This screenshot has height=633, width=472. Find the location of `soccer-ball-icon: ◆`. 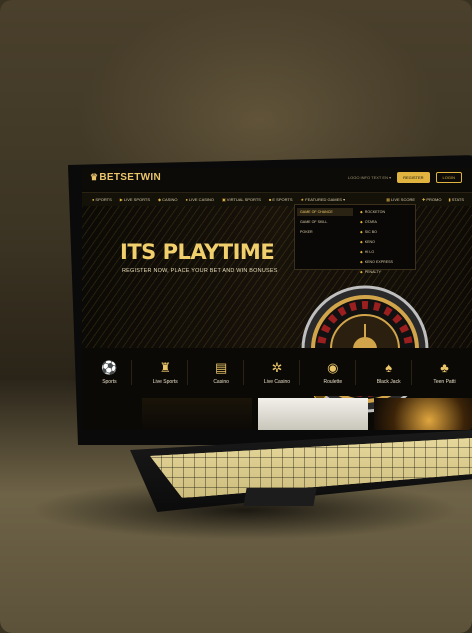

soccer-ball-icon: ◆ is located at coordinates (361, 272).